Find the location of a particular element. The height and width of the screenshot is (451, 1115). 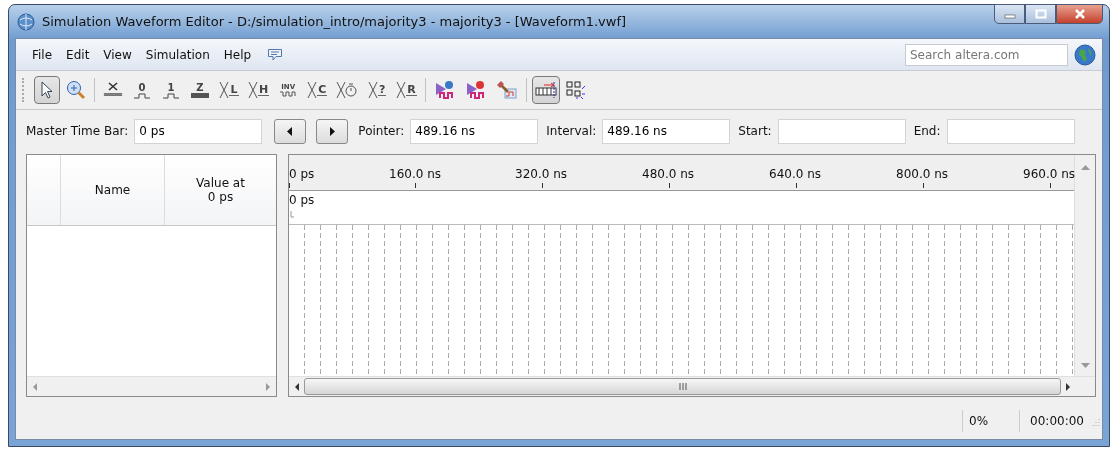

interval-field: 489.16 ns is located at coordinates (666, 131).